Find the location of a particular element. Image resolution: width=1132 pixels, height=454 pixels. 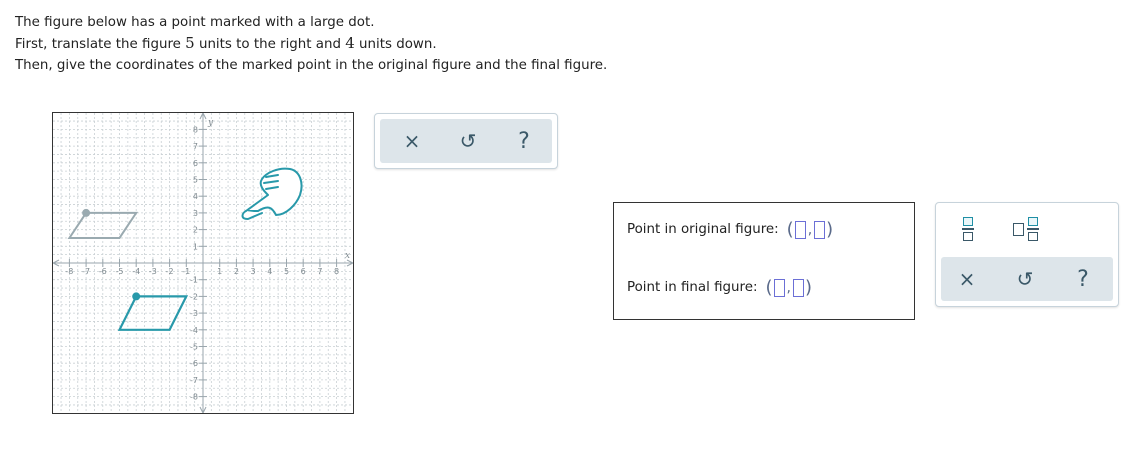

y-tick-label: 8 is located at coordinates (195, 129).